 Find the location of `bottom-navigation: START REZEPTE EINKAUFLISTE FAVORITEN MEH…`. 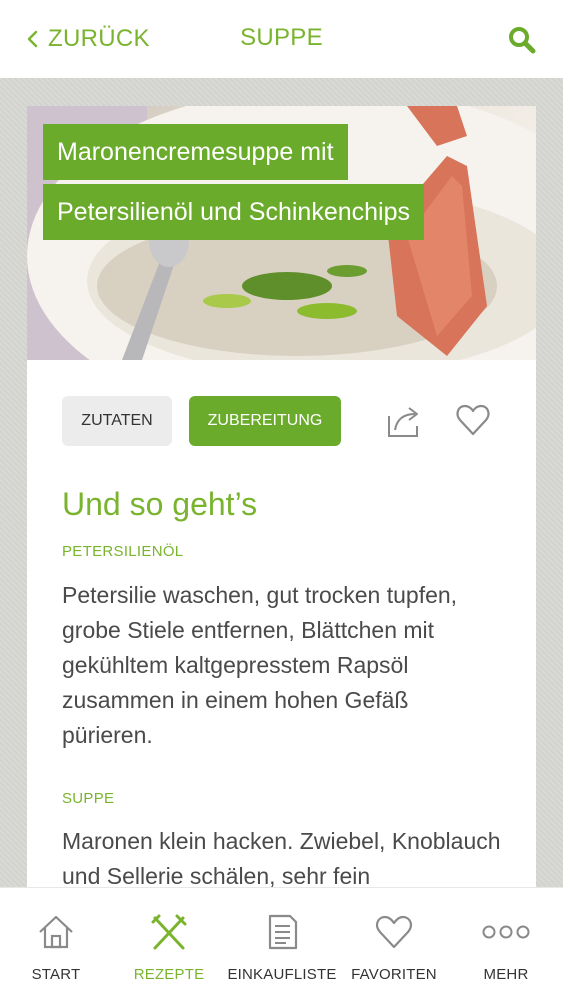

bottom-navigation: START REZEPTE EINKAUFLISTE FAVORITEN MEH… is located at coordinates (281, 943).